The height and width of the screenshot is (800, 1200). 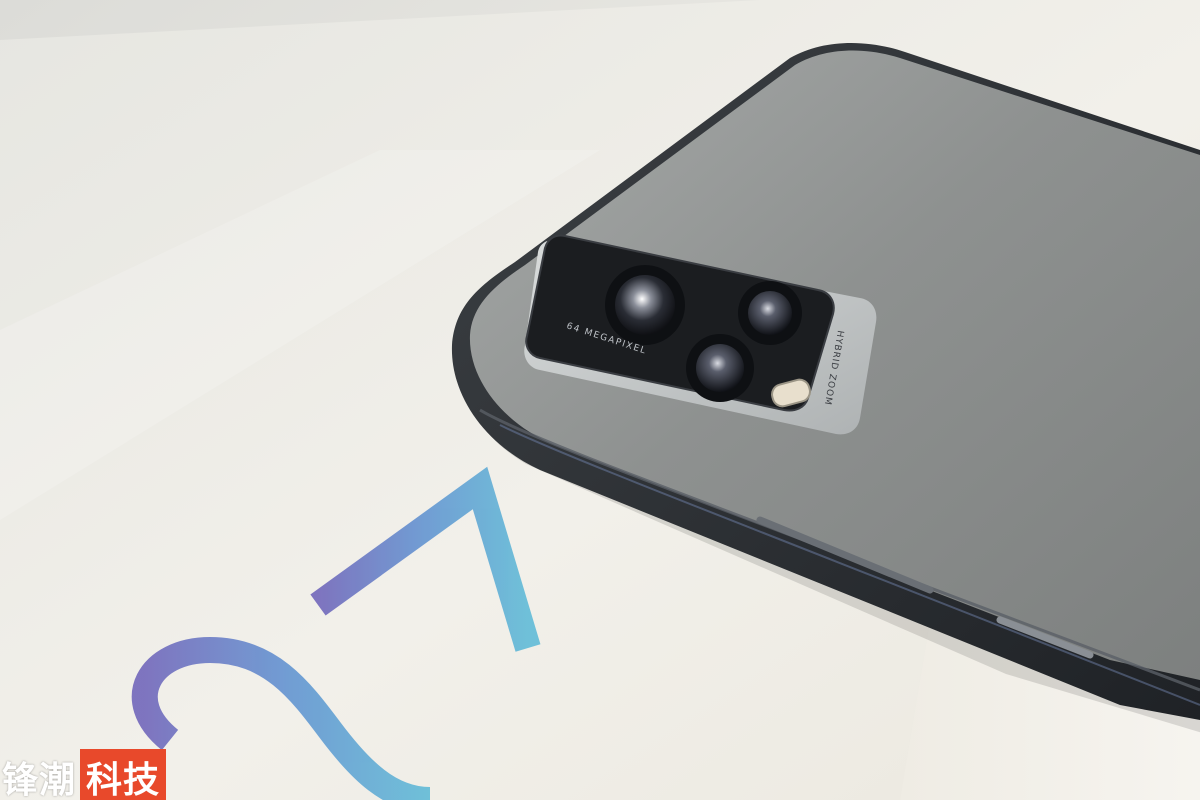 I want to click on watermark-brand-part1: 锋潮, so click(x=39, y=780).